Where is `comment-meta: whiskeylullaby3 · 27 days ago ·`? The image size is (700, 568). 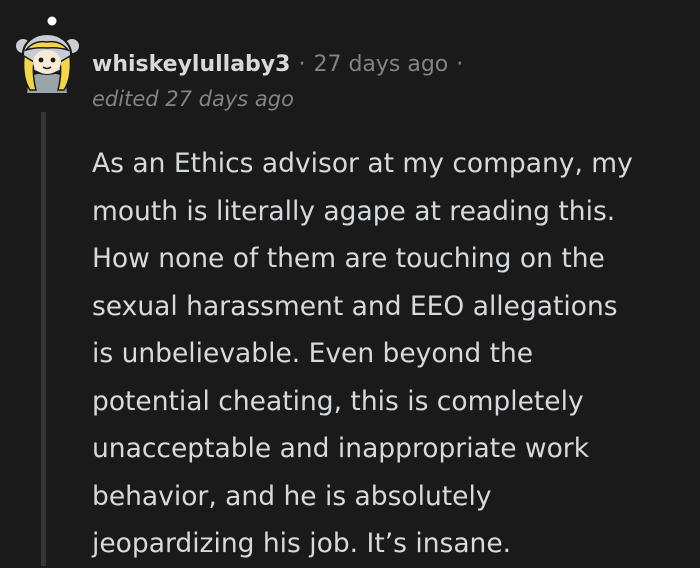 comment-meta: whiskeylullaby3 · 27 days ago · is located at coordinates (281, 64).